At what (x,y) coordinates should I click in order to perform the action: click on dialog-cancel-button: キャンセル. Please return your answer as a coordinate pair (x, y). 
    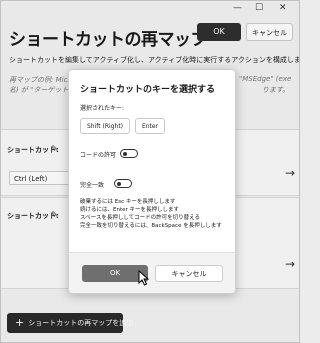
    Looking at the image, I should click on (189, 273).